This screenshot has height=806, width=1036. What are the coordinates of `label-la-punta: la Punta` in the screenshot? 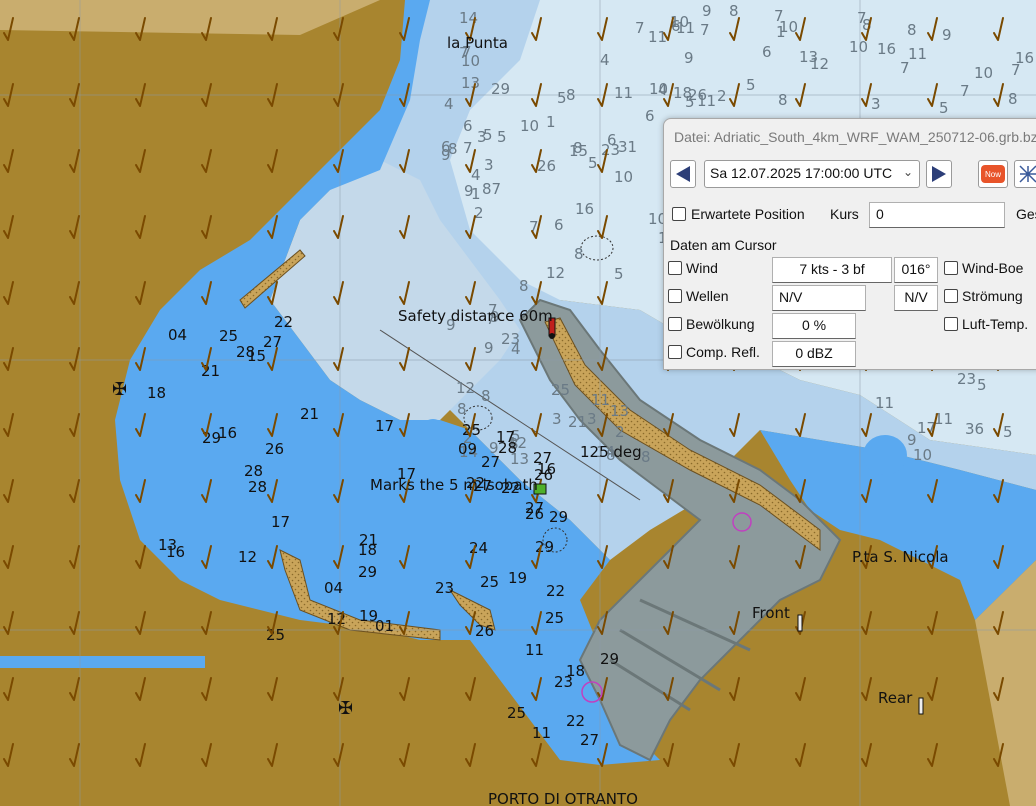 It's located at (477, 43).